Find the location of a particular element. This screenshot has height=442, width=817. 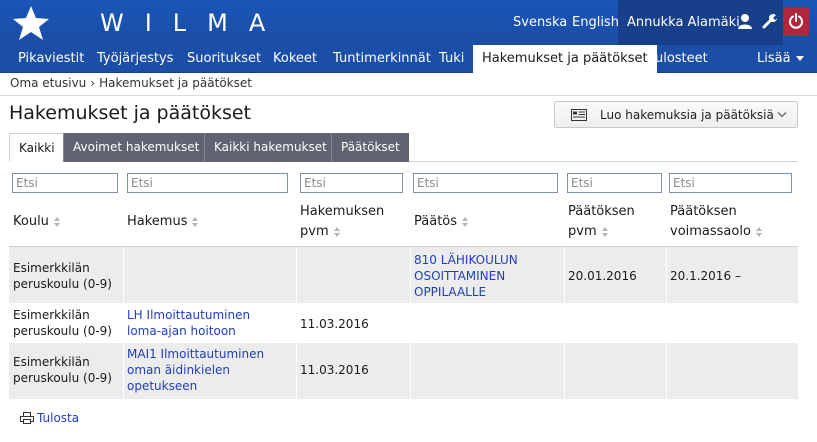

cell-text: 810 LÄHIKOULUN is located at coordinates (466, 260).